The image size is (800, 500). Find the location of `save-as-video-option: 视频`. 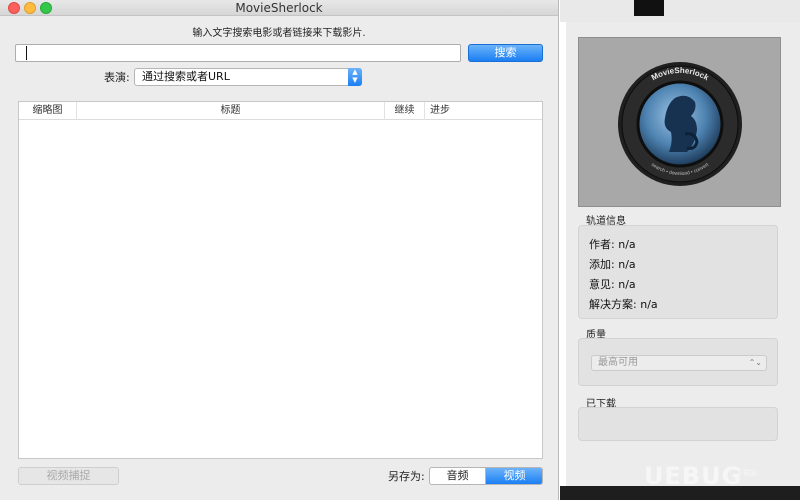

save-as-video-option: 视频 is located at coordinates (514, 476).